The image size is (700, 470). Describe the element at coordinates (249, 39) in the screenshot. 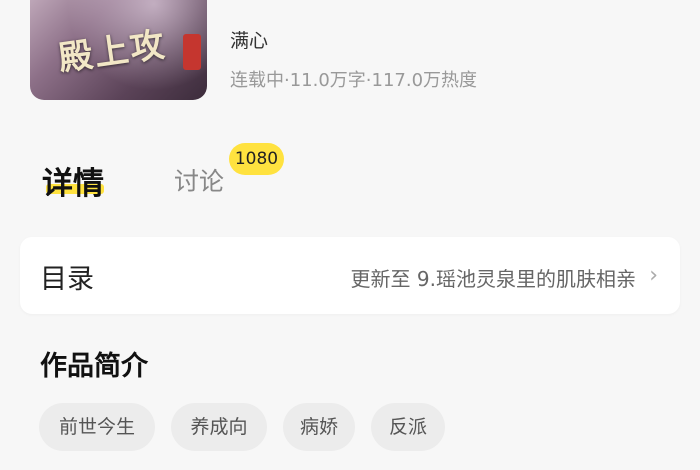

I see `author-name: 满心` at that location.